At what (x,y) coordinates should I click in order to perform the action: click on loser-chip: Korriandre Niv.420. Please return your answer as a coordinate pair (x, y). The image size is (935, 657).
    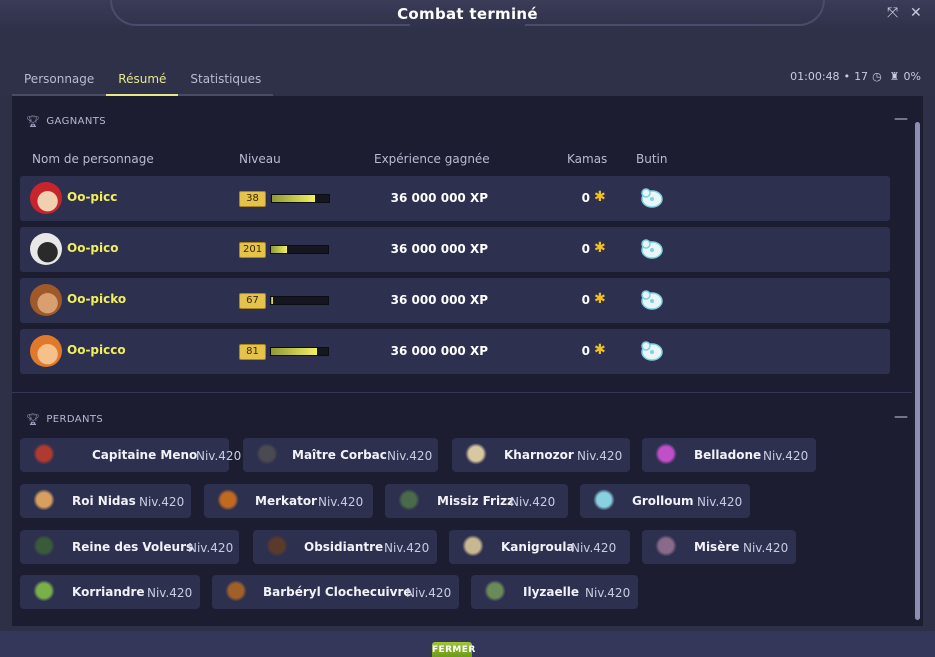
    Looking at the image, I should click on (110, 592).